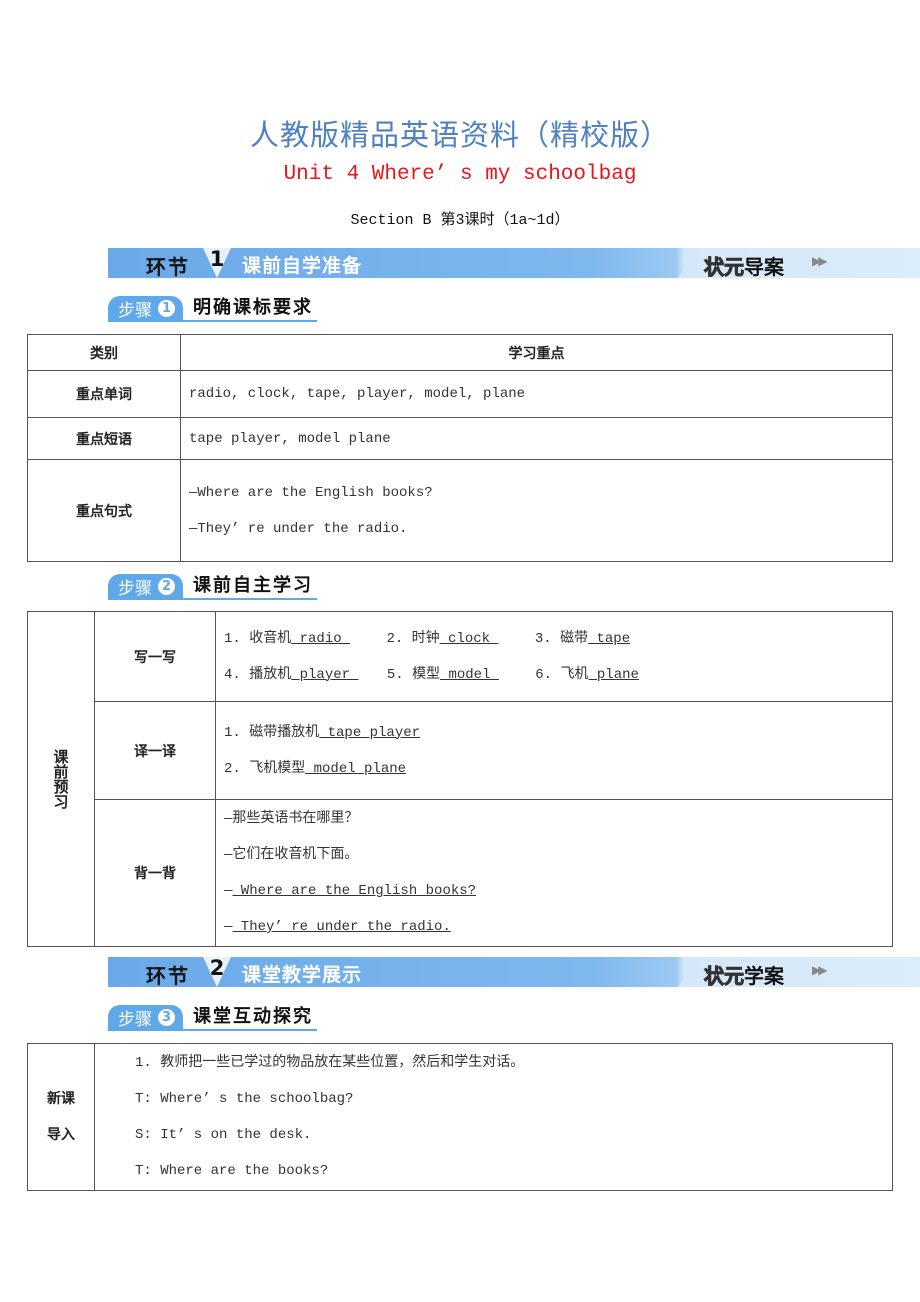  Describe the element at coordinates (287, 638) in the screenshot. I see `write-item: 1. 收音机 radio` at that location.